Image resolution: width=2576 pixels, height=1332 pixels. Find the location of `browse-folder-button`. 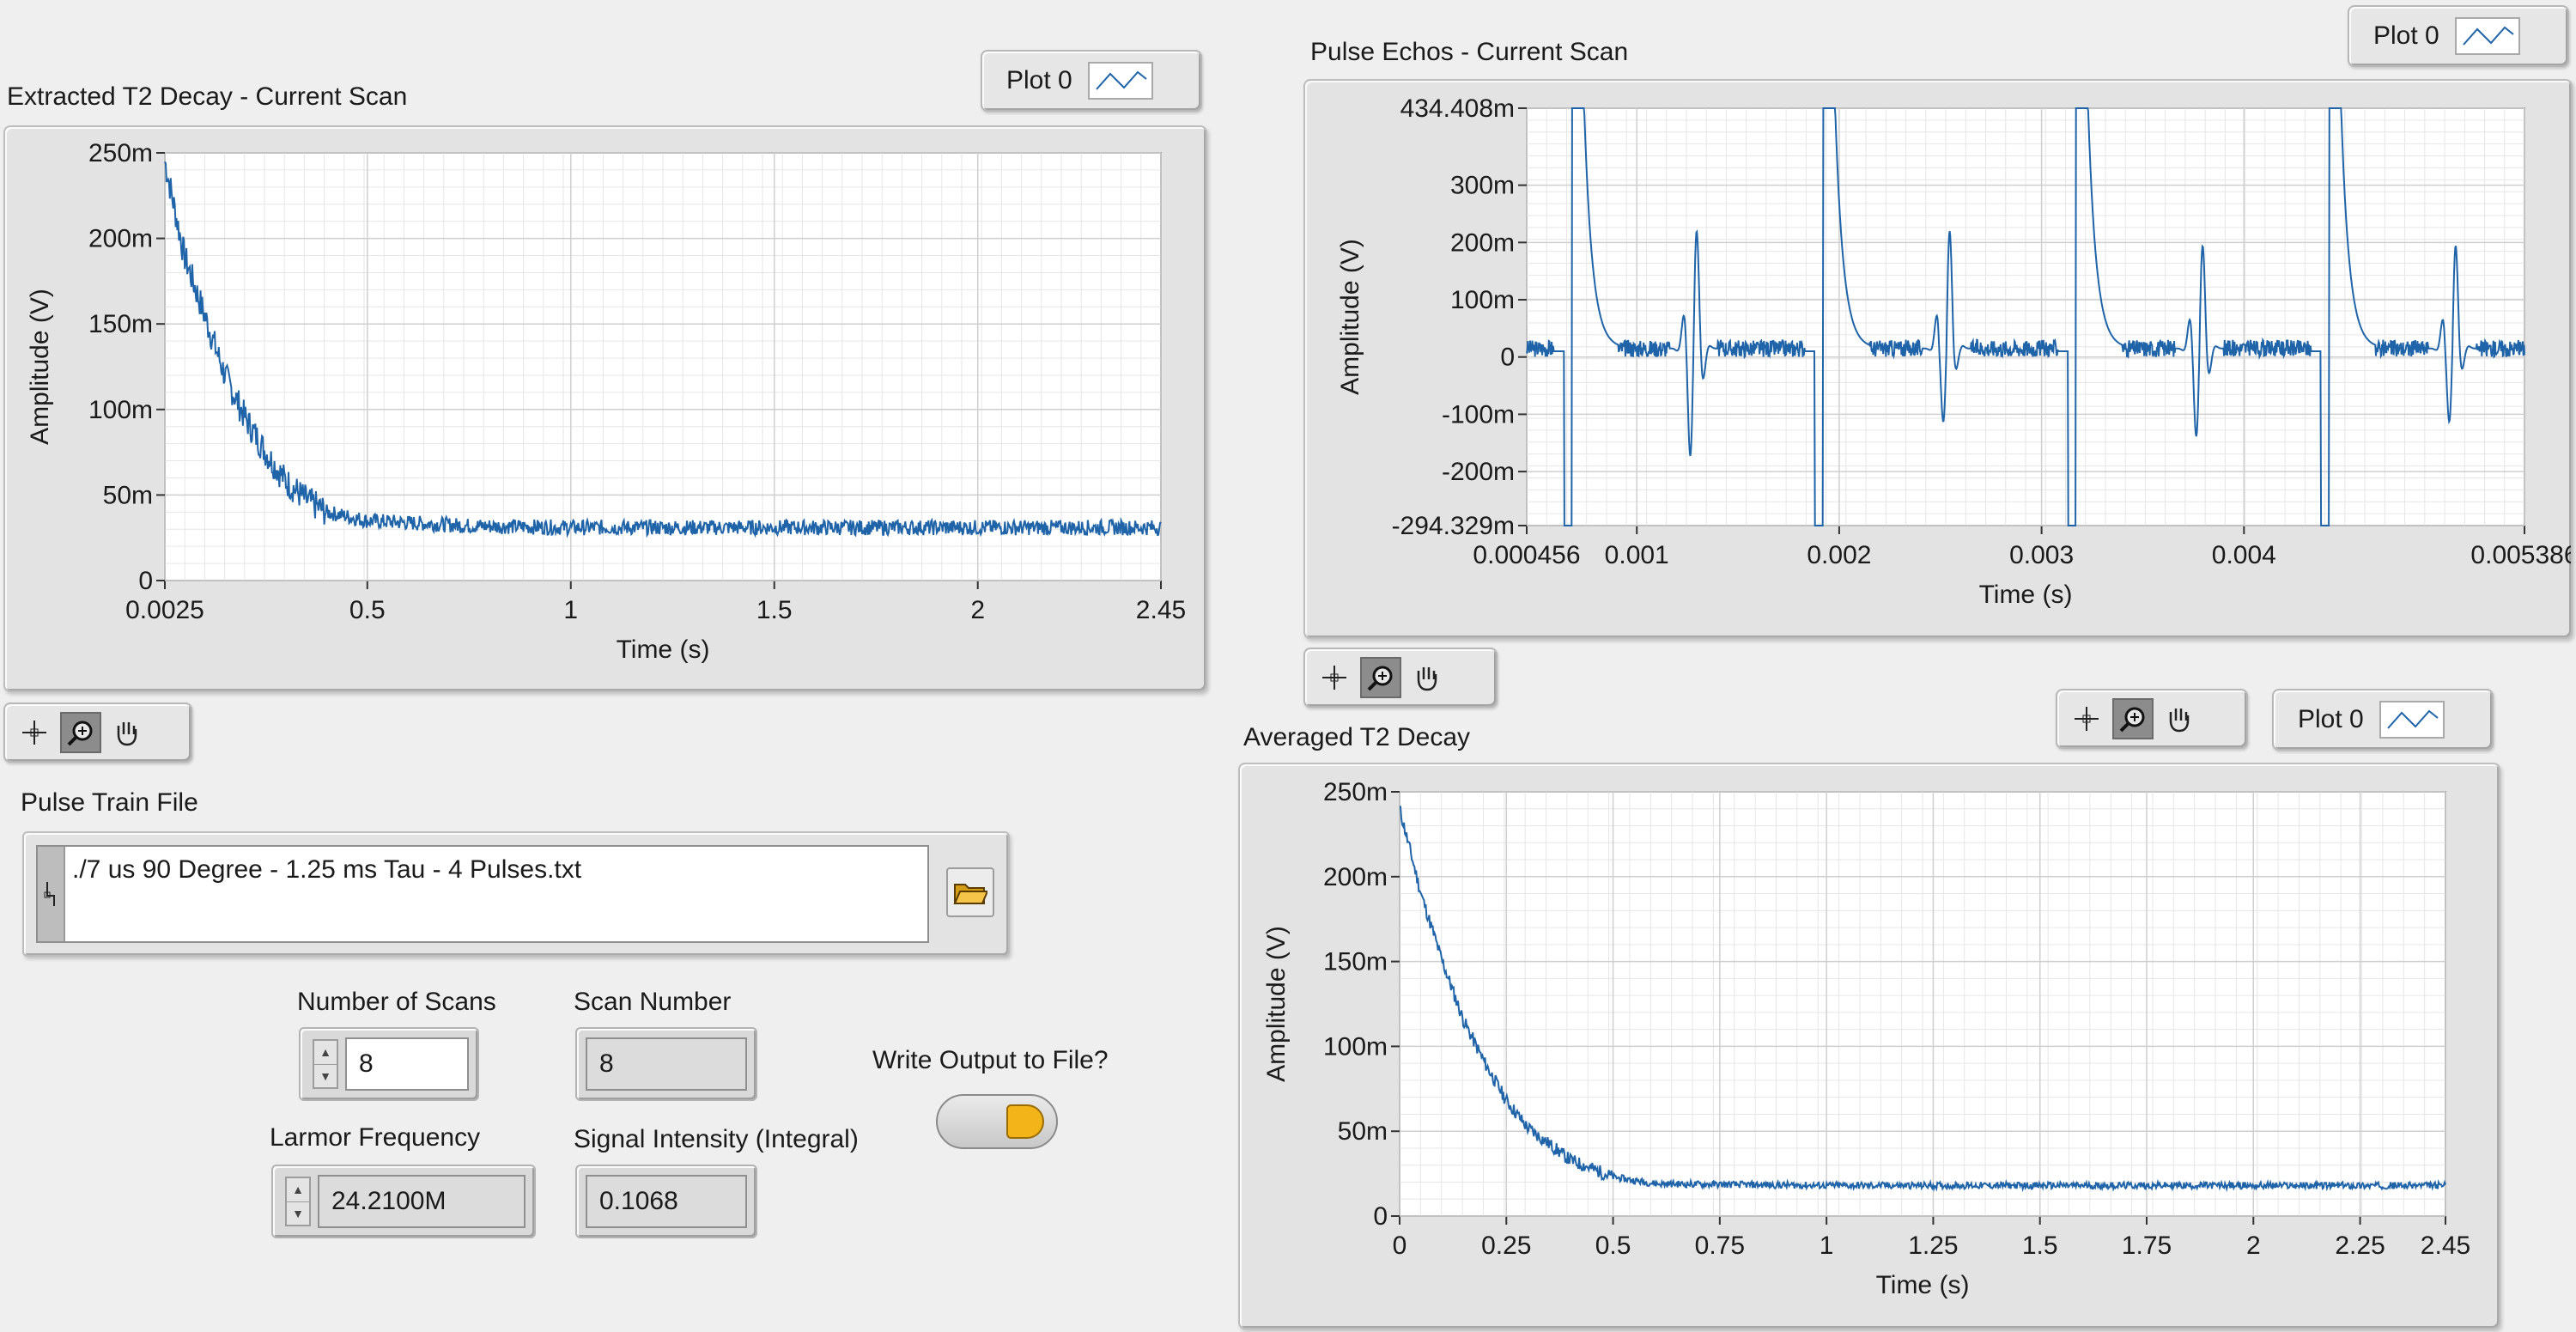

browse-folder-button is located at coordinates (970, 892).